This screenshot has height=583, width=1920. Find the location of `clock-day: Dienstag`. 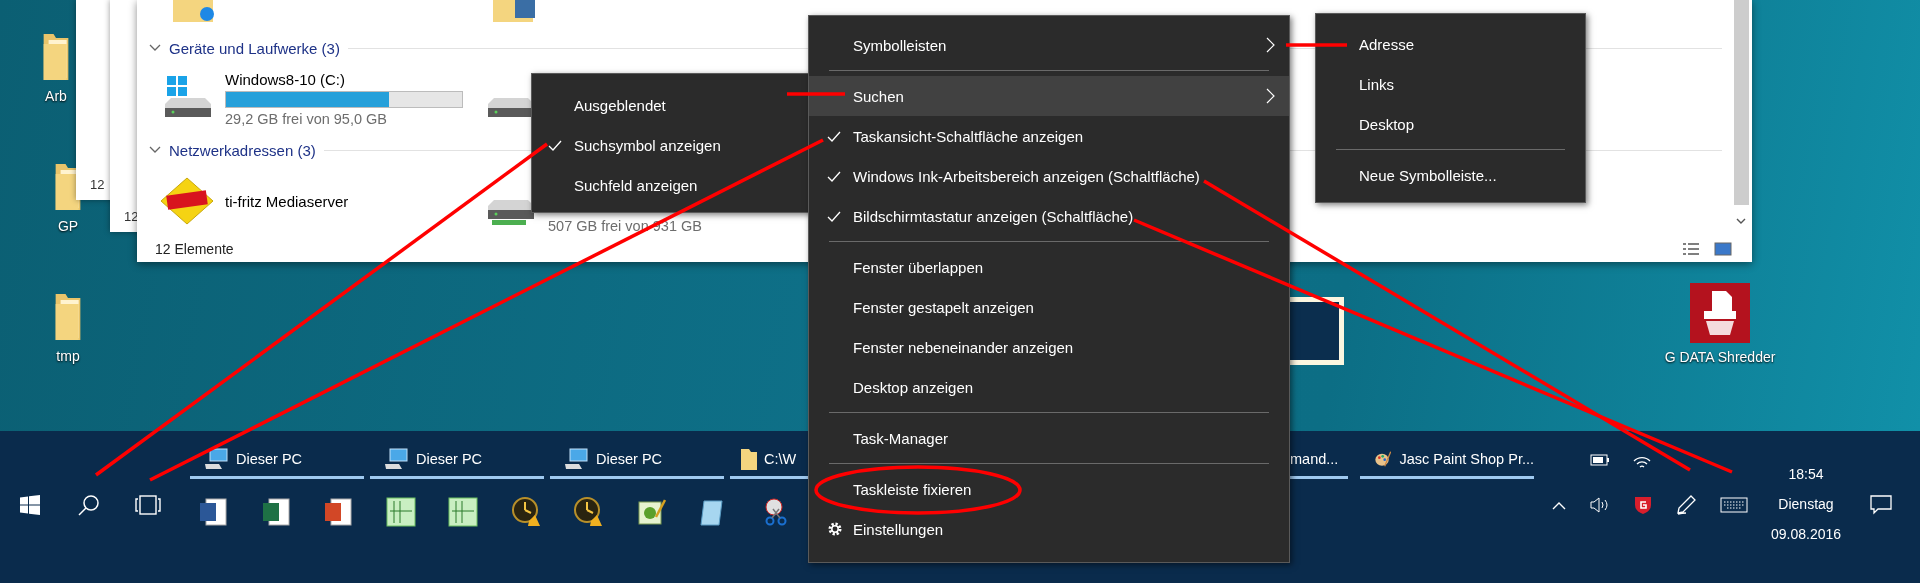

clock-day: Dienstag is located at coordinates (1806, 504).